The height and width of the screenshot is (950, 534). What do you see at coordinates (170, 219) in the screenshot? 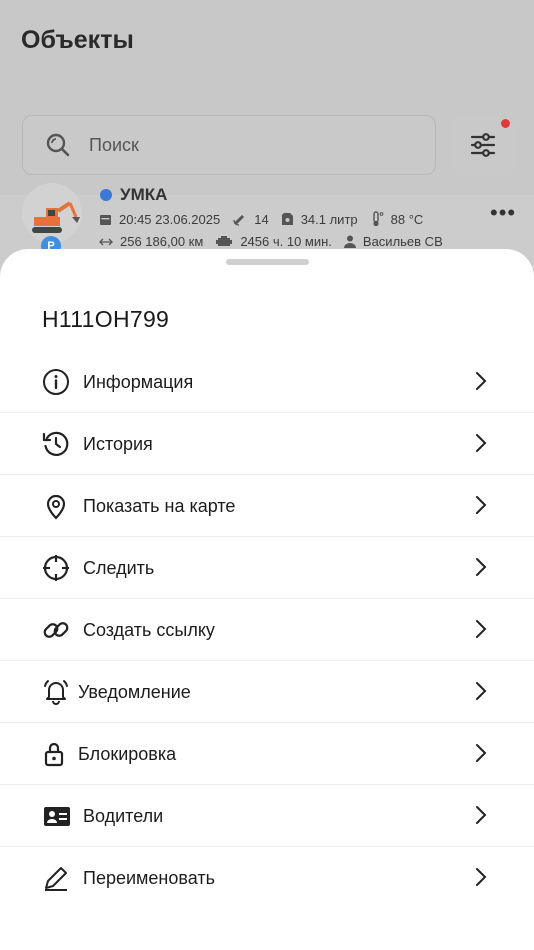
I see `time-value: 20:45 23.06.2025` at bounding box center [170, 219].